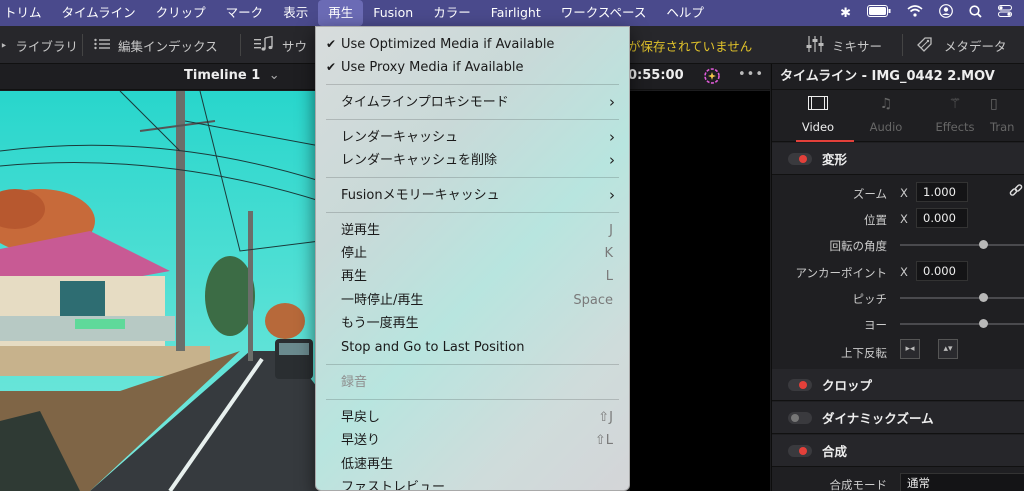  I want to click on position-axis-label: X, so click(904, 219).